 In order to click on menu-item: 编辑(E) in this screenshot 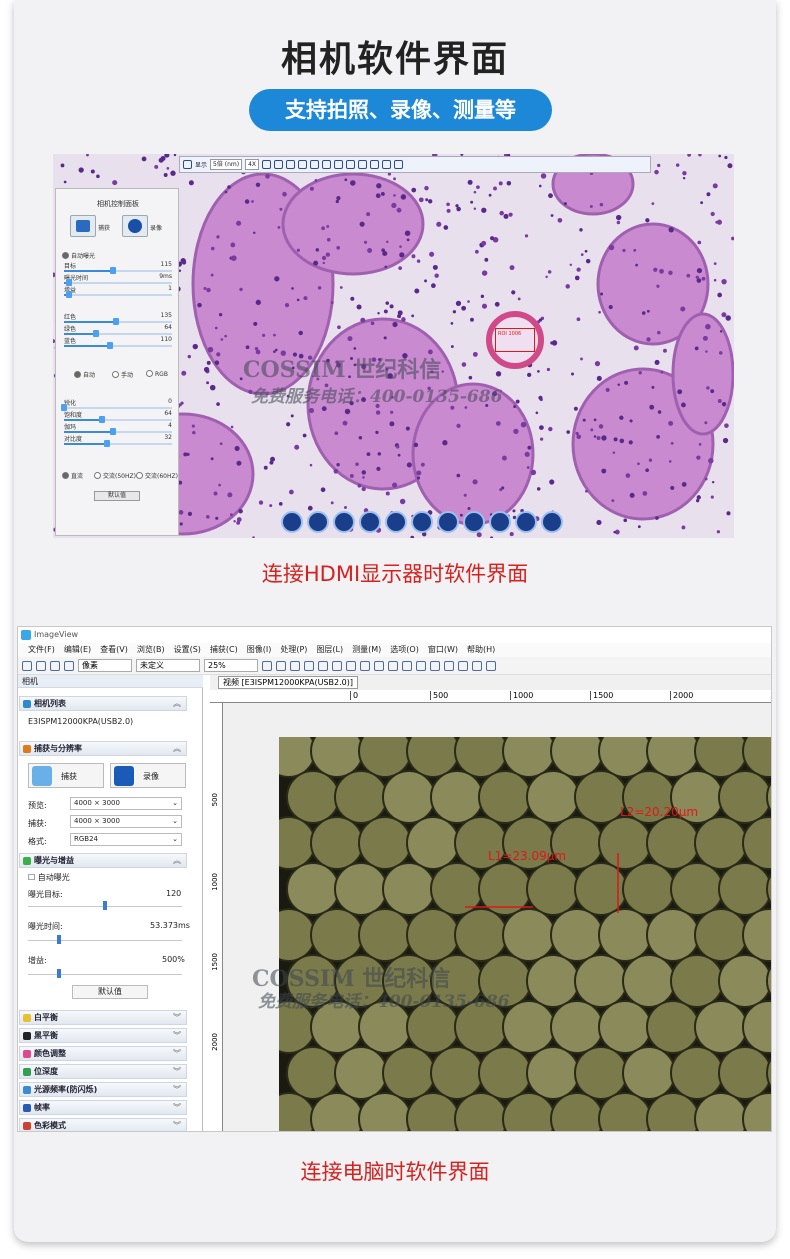, I will do `click(77, 650)`.